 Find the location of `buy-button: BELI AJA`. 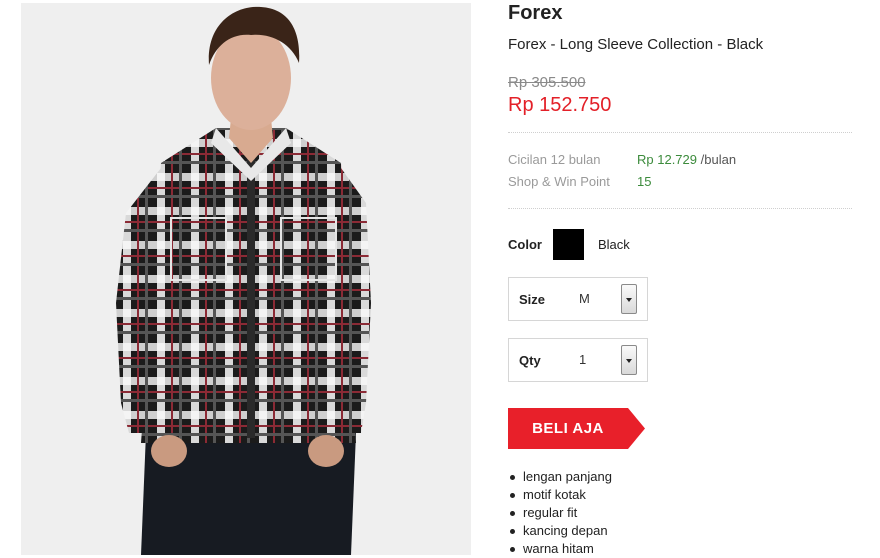

buy-button: BELI AJA is located at coordinates (577, 428).